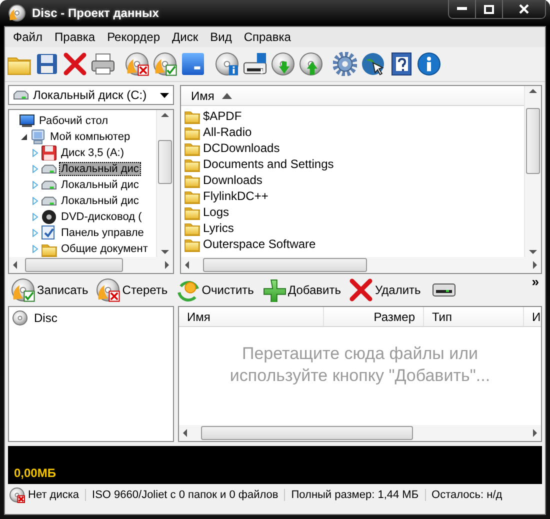 The image size is (550, 519). Describe the element at coordinates (27, 121) in the screenshot. I see `desktop-icon` at that location.